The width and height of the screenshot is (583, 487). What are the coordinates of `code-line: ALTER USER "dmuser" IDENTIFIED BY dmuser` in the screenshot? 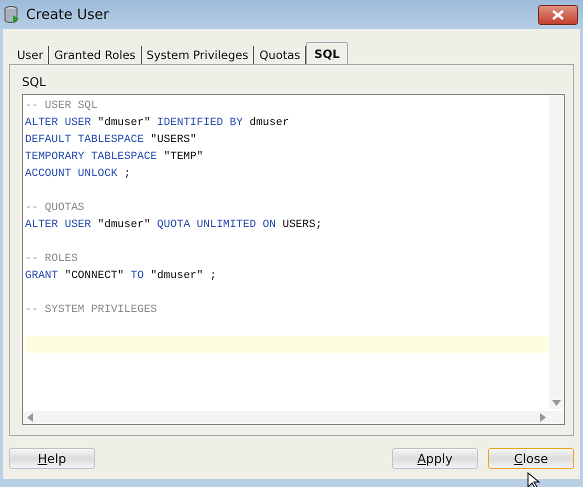 It's located at (157, 123).